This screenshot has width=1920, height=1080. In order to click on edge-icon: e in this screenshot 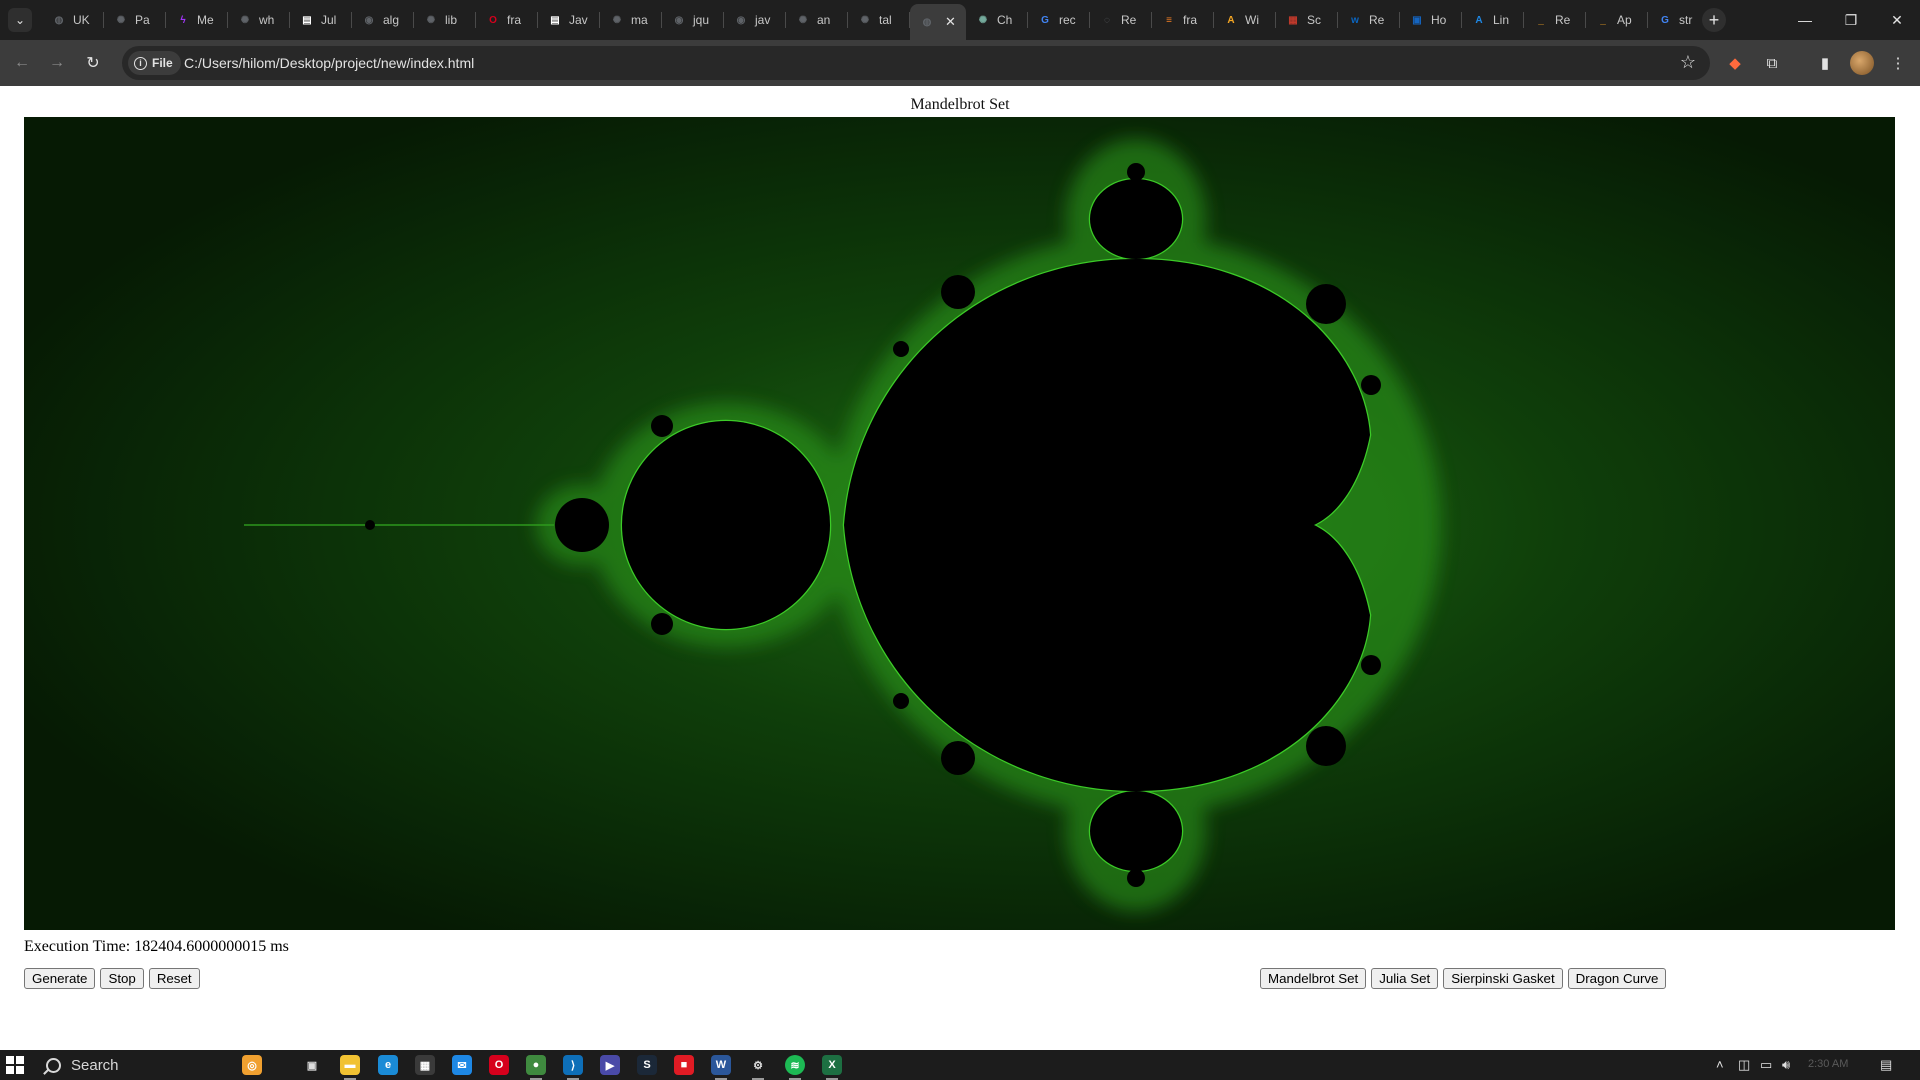, I will do `click(388, 1065)`.